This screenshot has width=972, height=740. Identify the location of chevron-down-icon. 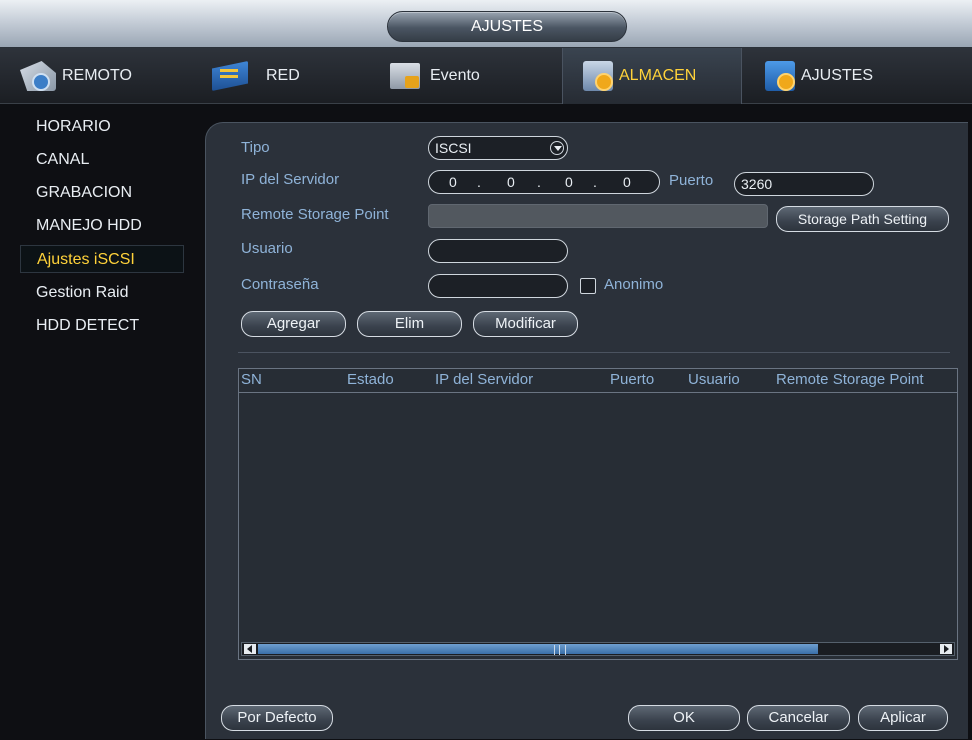
(557, 148).